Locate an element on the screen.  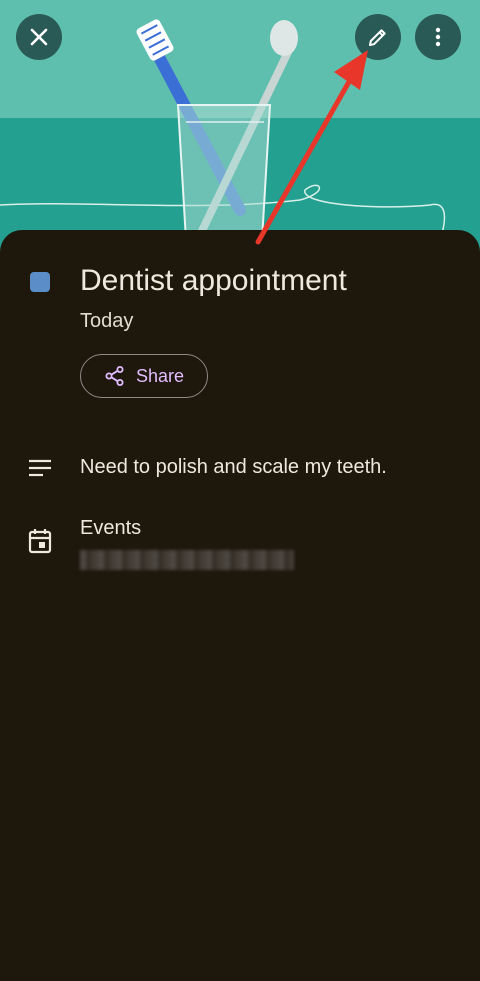
more-options-button is located at coordinates (438, 37).